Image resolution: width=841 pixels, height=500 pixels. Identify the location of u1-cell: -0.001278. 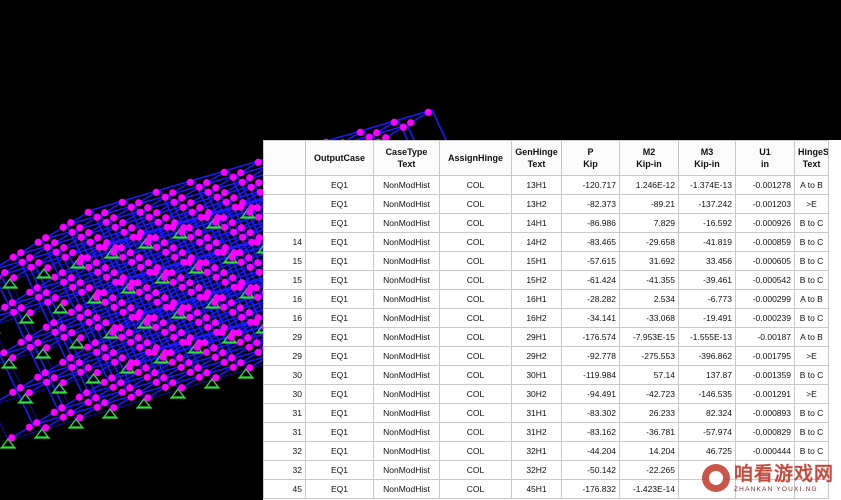
(765, 185).